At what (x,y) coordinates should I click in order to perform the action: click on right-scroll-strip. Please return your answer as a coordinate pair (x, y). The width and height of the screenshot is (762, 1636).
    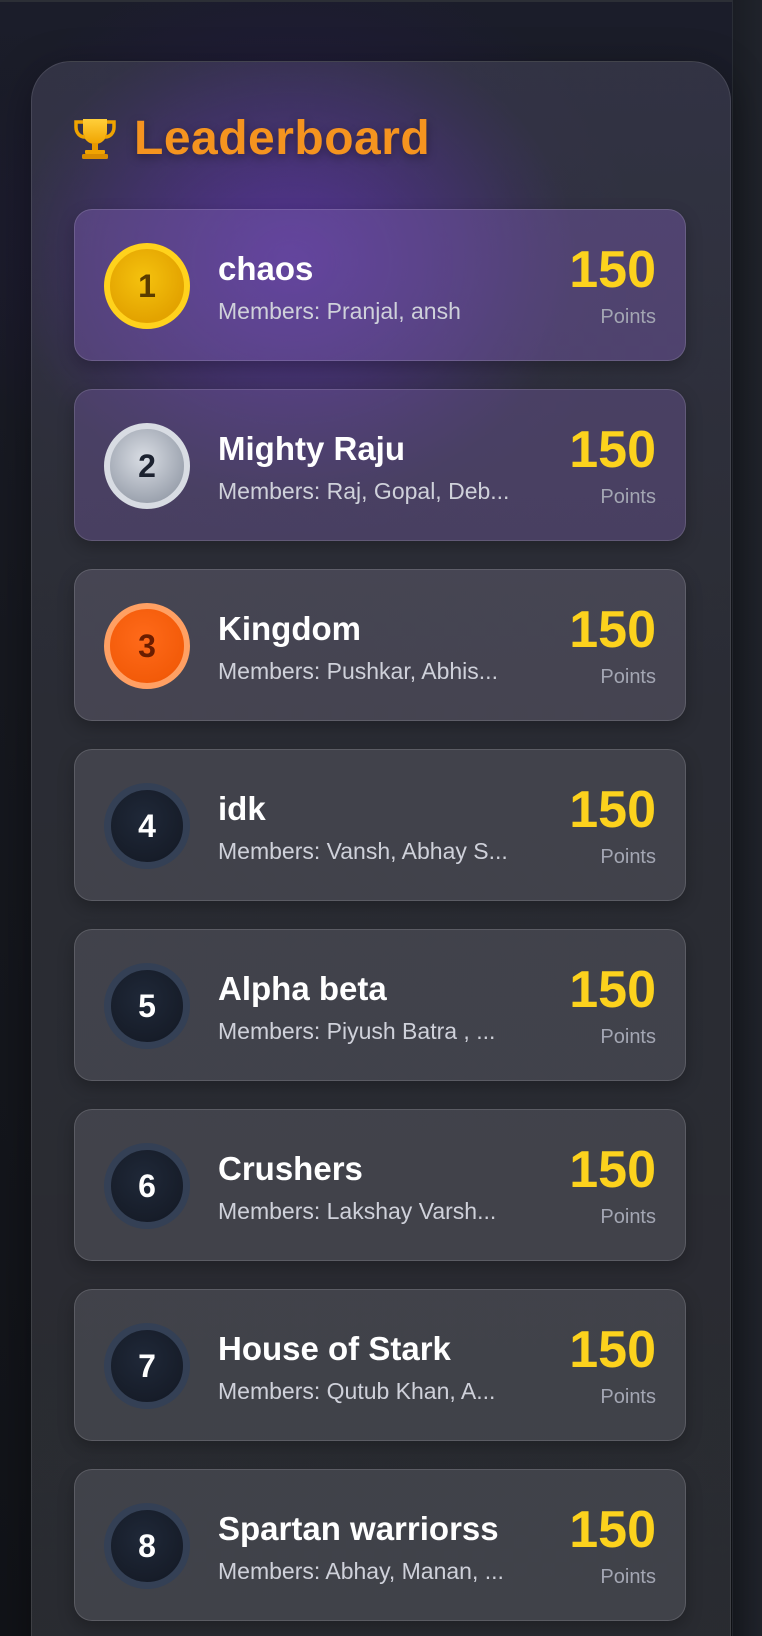
    Looking at the image, I should click on (747, 818).